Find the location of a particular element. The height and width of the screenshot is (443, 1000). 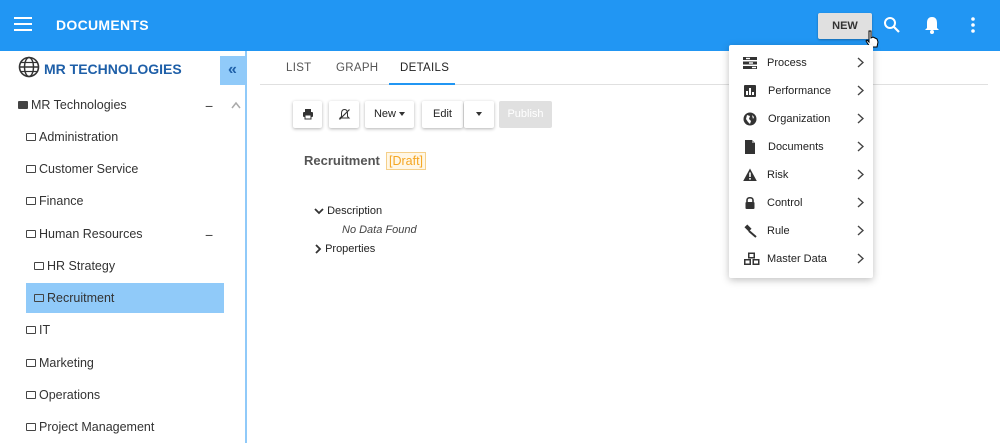

menu-item-risk: Risk is located at coordinates (801, 175).